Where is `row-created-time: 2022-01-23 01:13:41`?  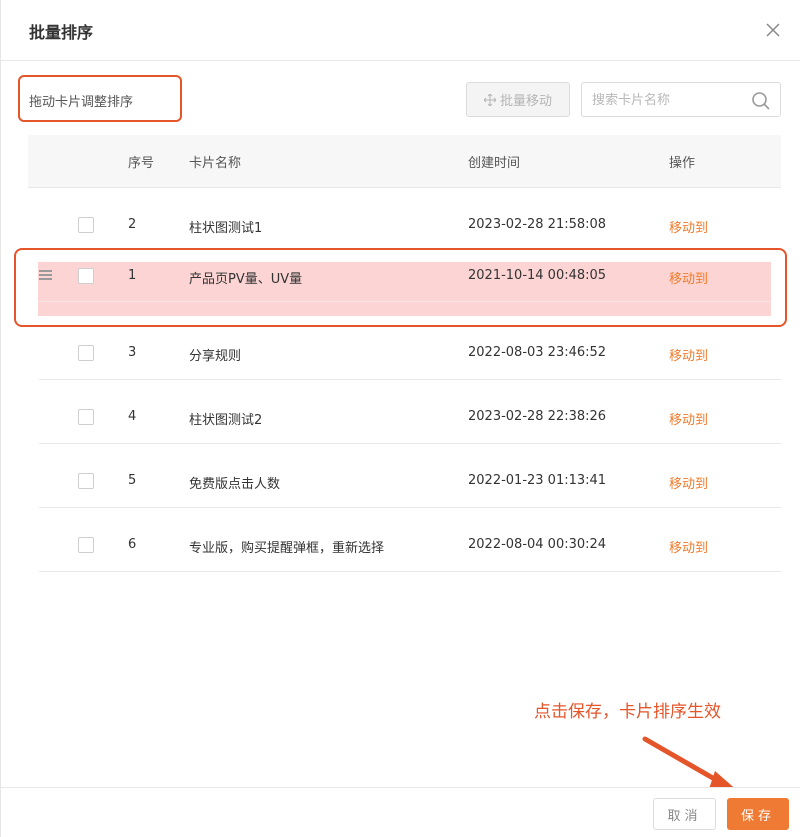 row-created-time: 2022-01-23 01:13:41 is located at coordinates (537, 480).